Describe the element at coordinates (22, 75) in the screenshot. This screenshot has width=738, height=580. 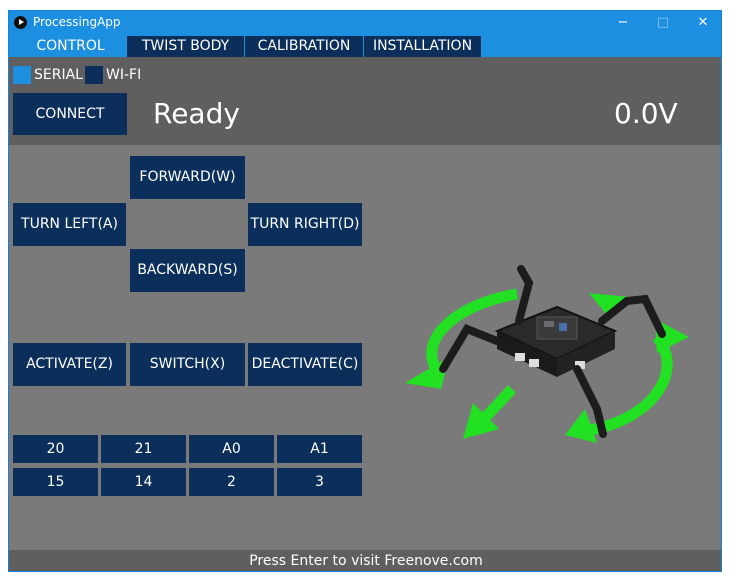
I see `serial-radio` at that location.